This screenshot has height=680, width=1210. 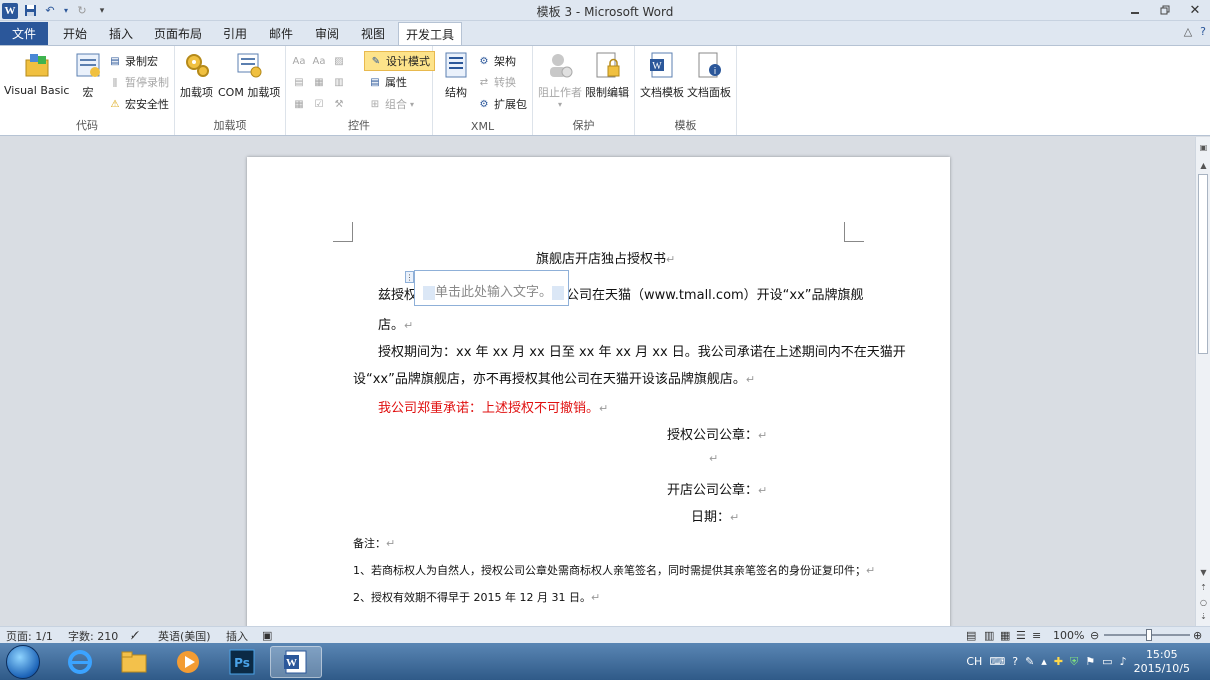 I want to click on structure-button: 结构, so click(x=456, y=75).